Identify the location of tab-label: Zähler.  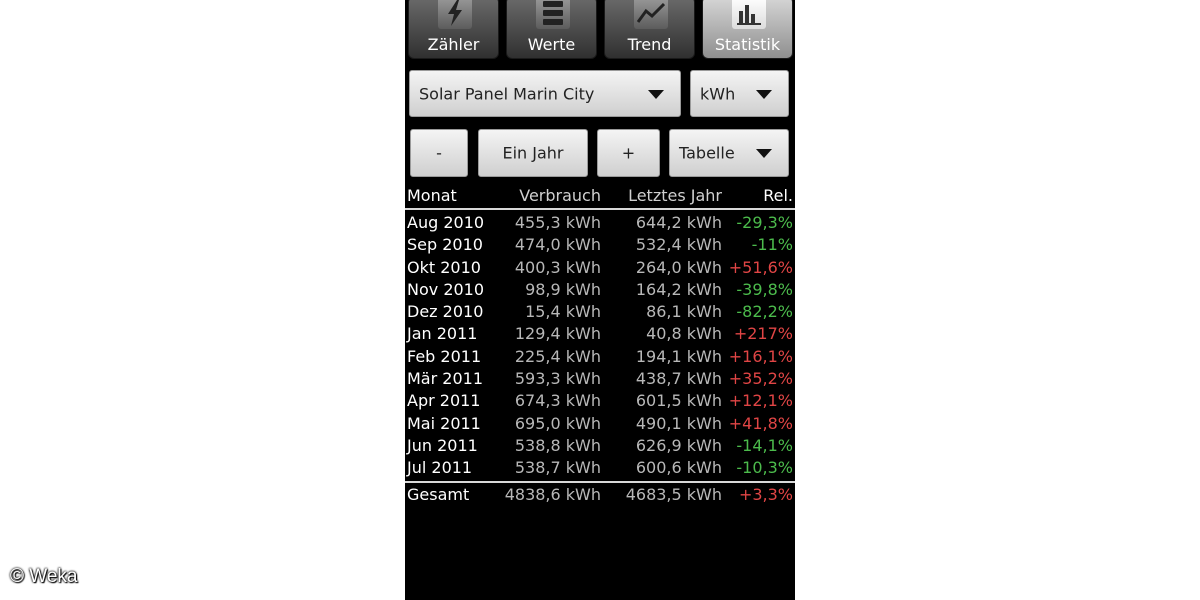
(453, 44).